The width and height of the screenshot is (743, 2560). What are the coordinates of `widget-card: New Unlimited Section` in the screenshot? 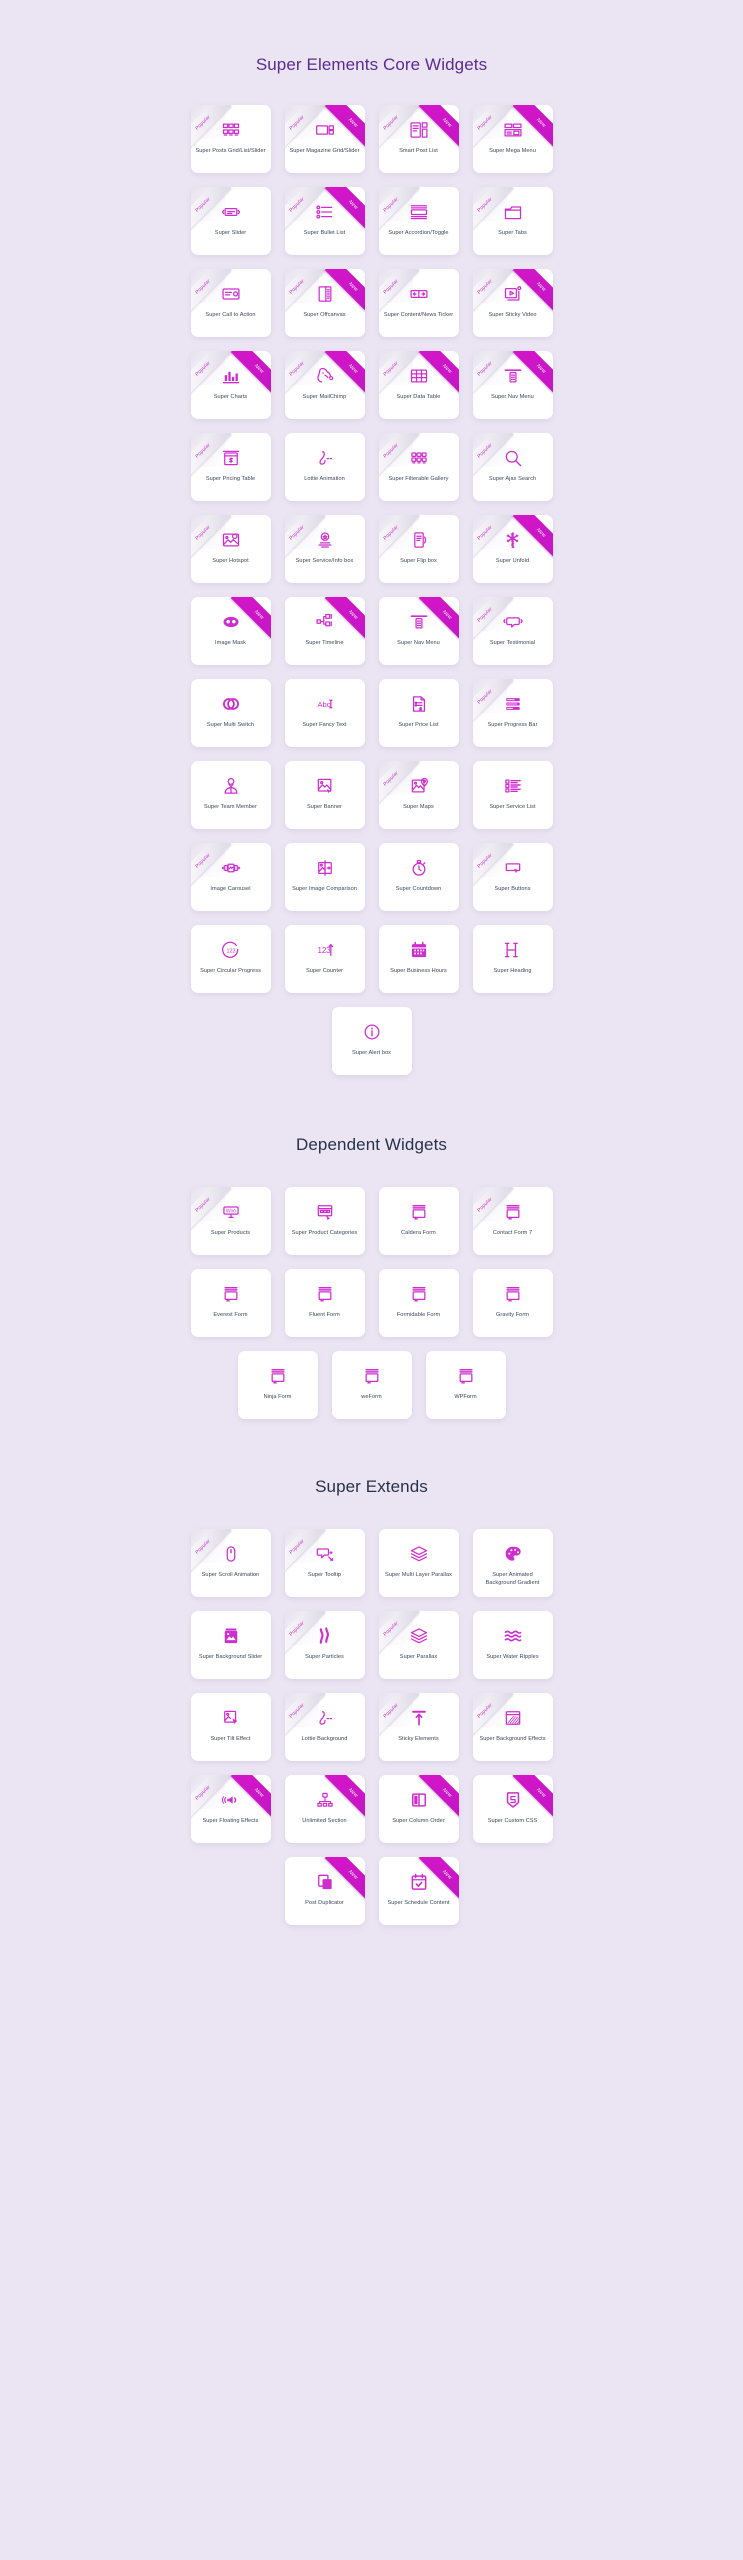 It's located at (324, 1809).